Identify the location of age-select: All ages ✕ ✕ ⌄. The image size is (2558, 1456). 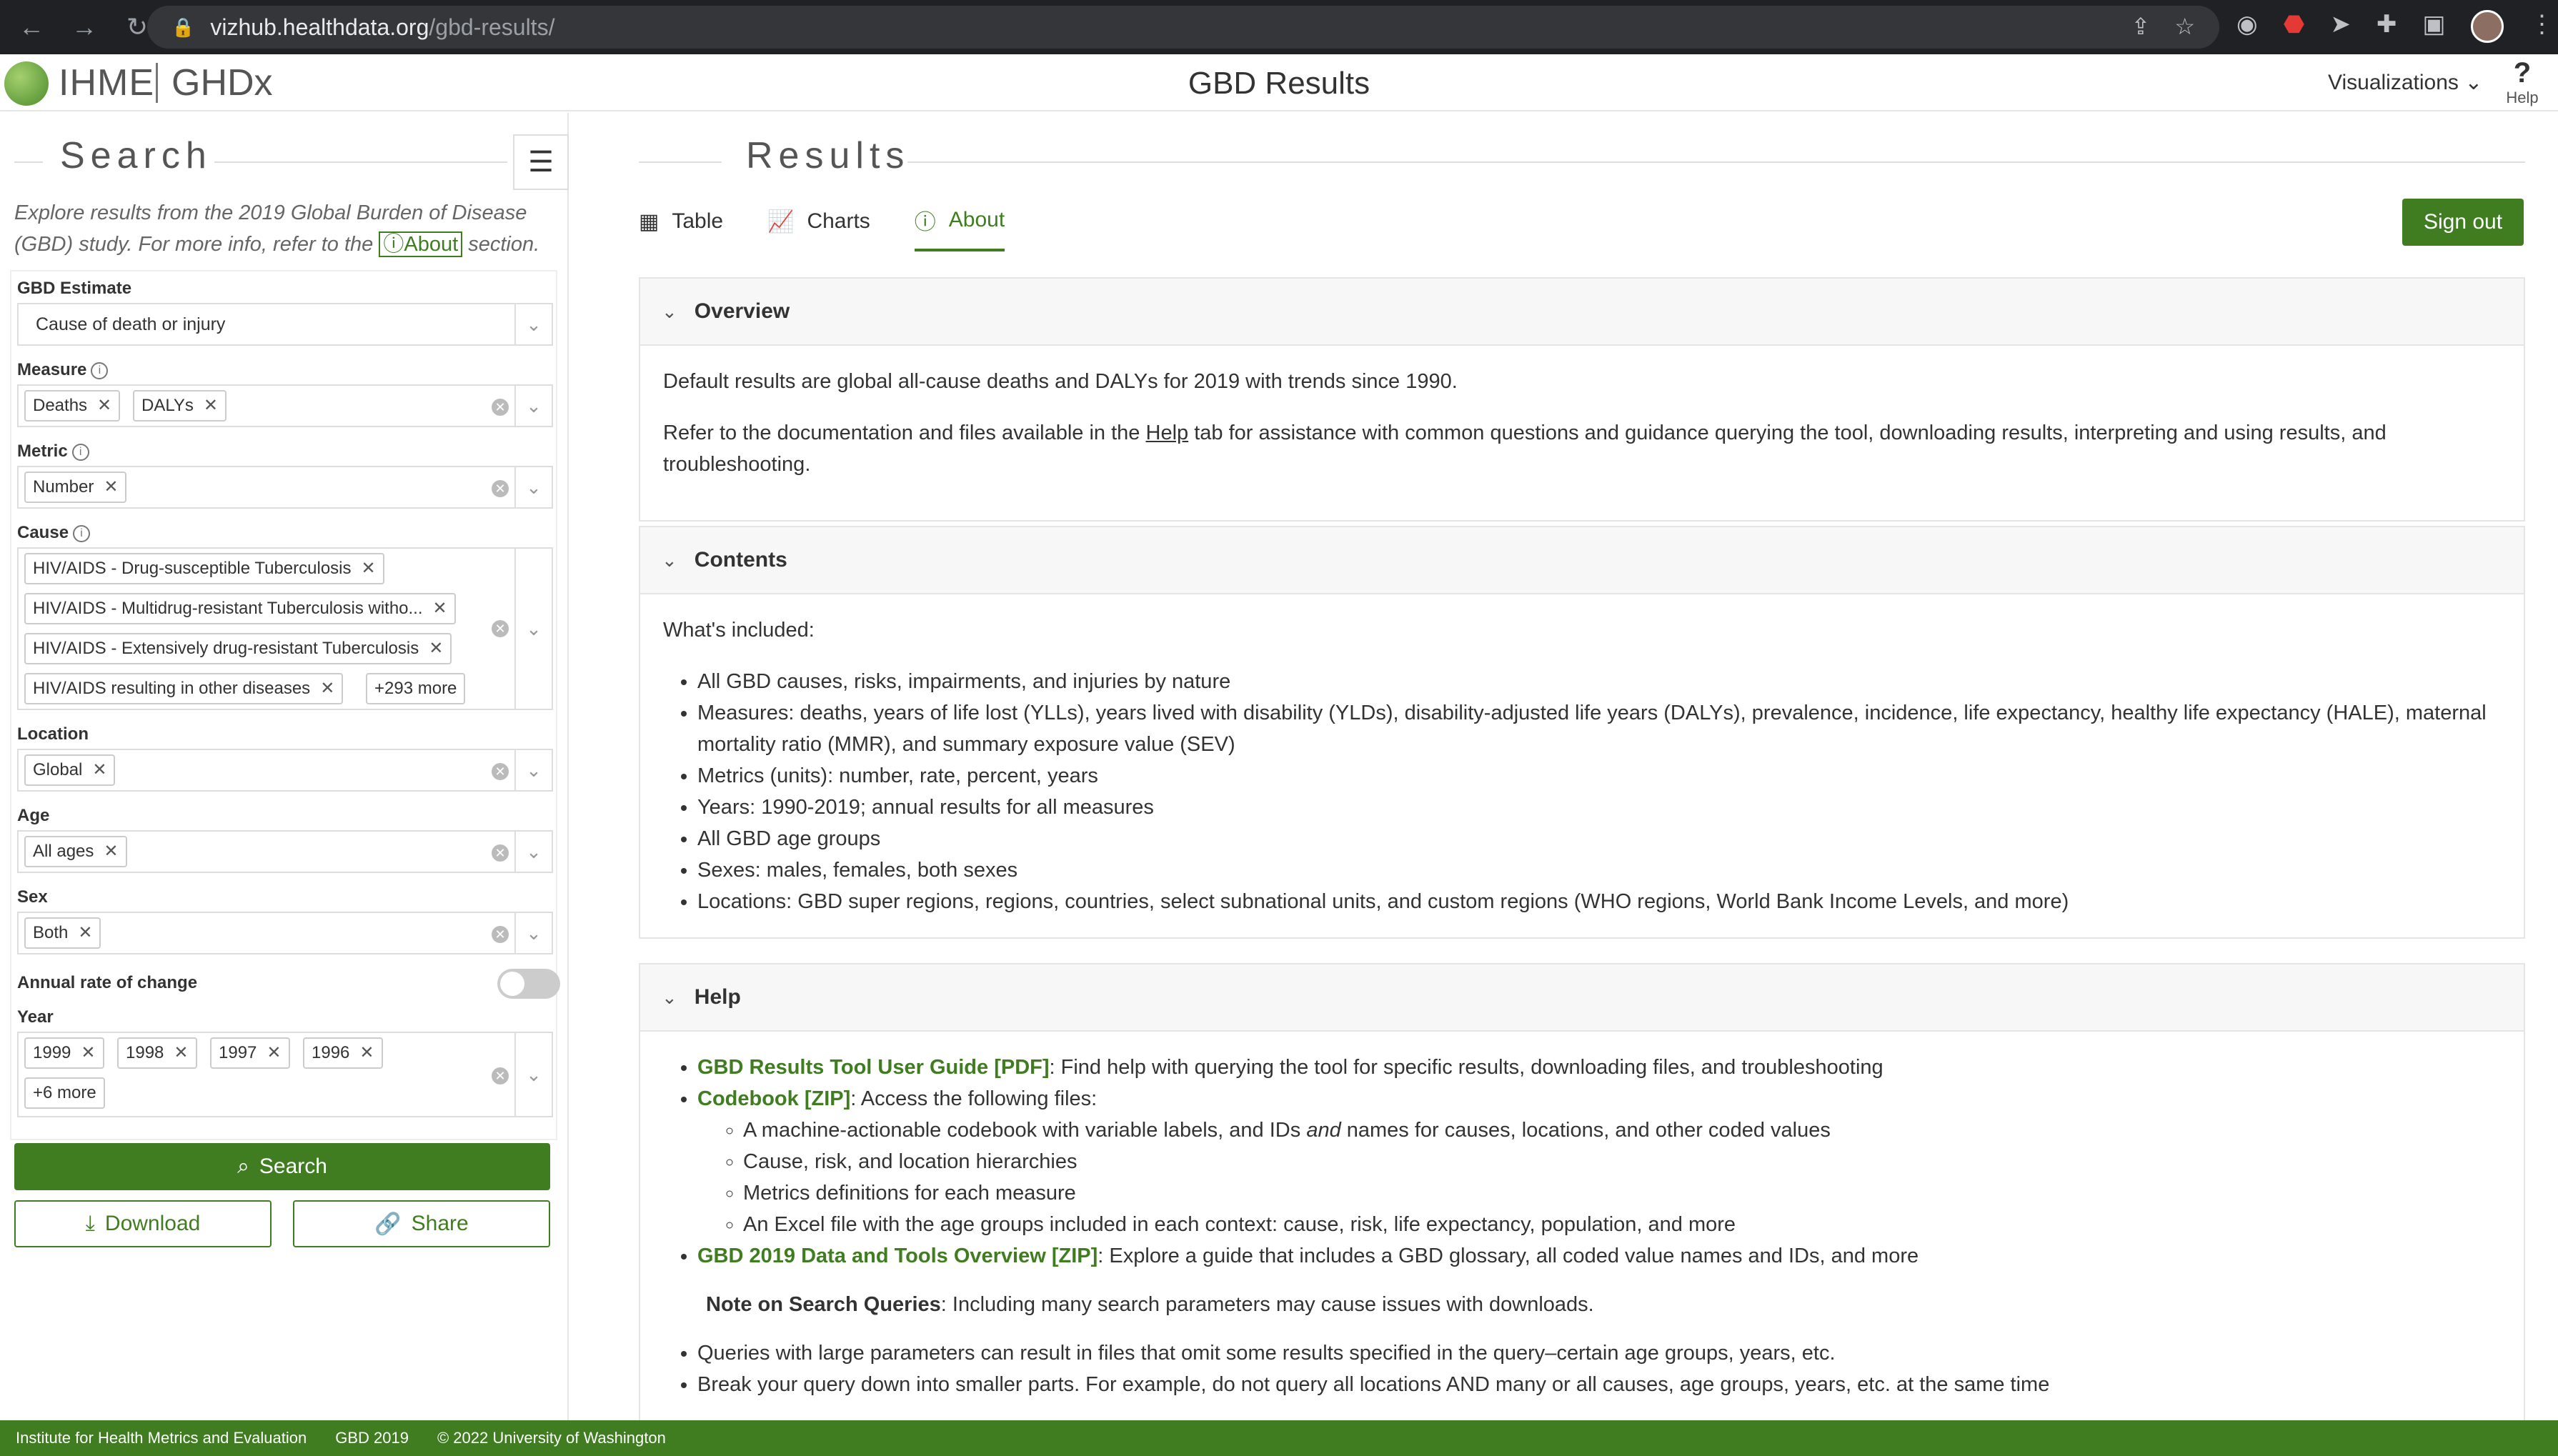
(285, 851).